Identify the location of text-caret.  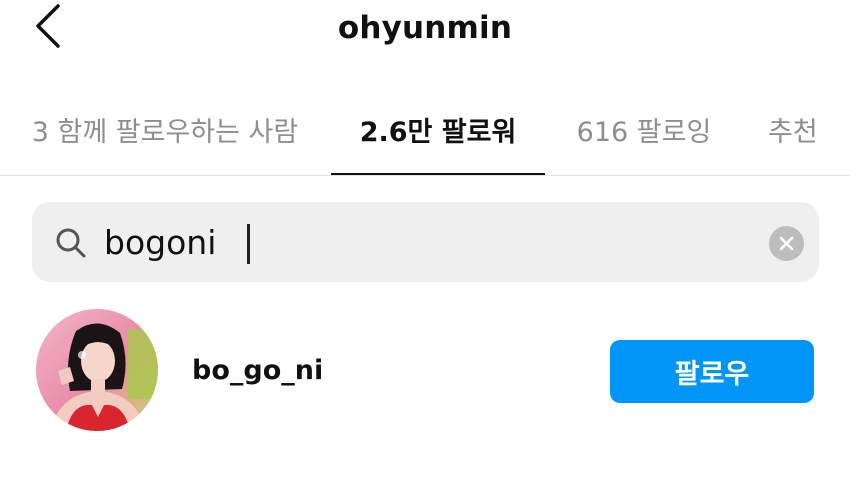
(248, 244).